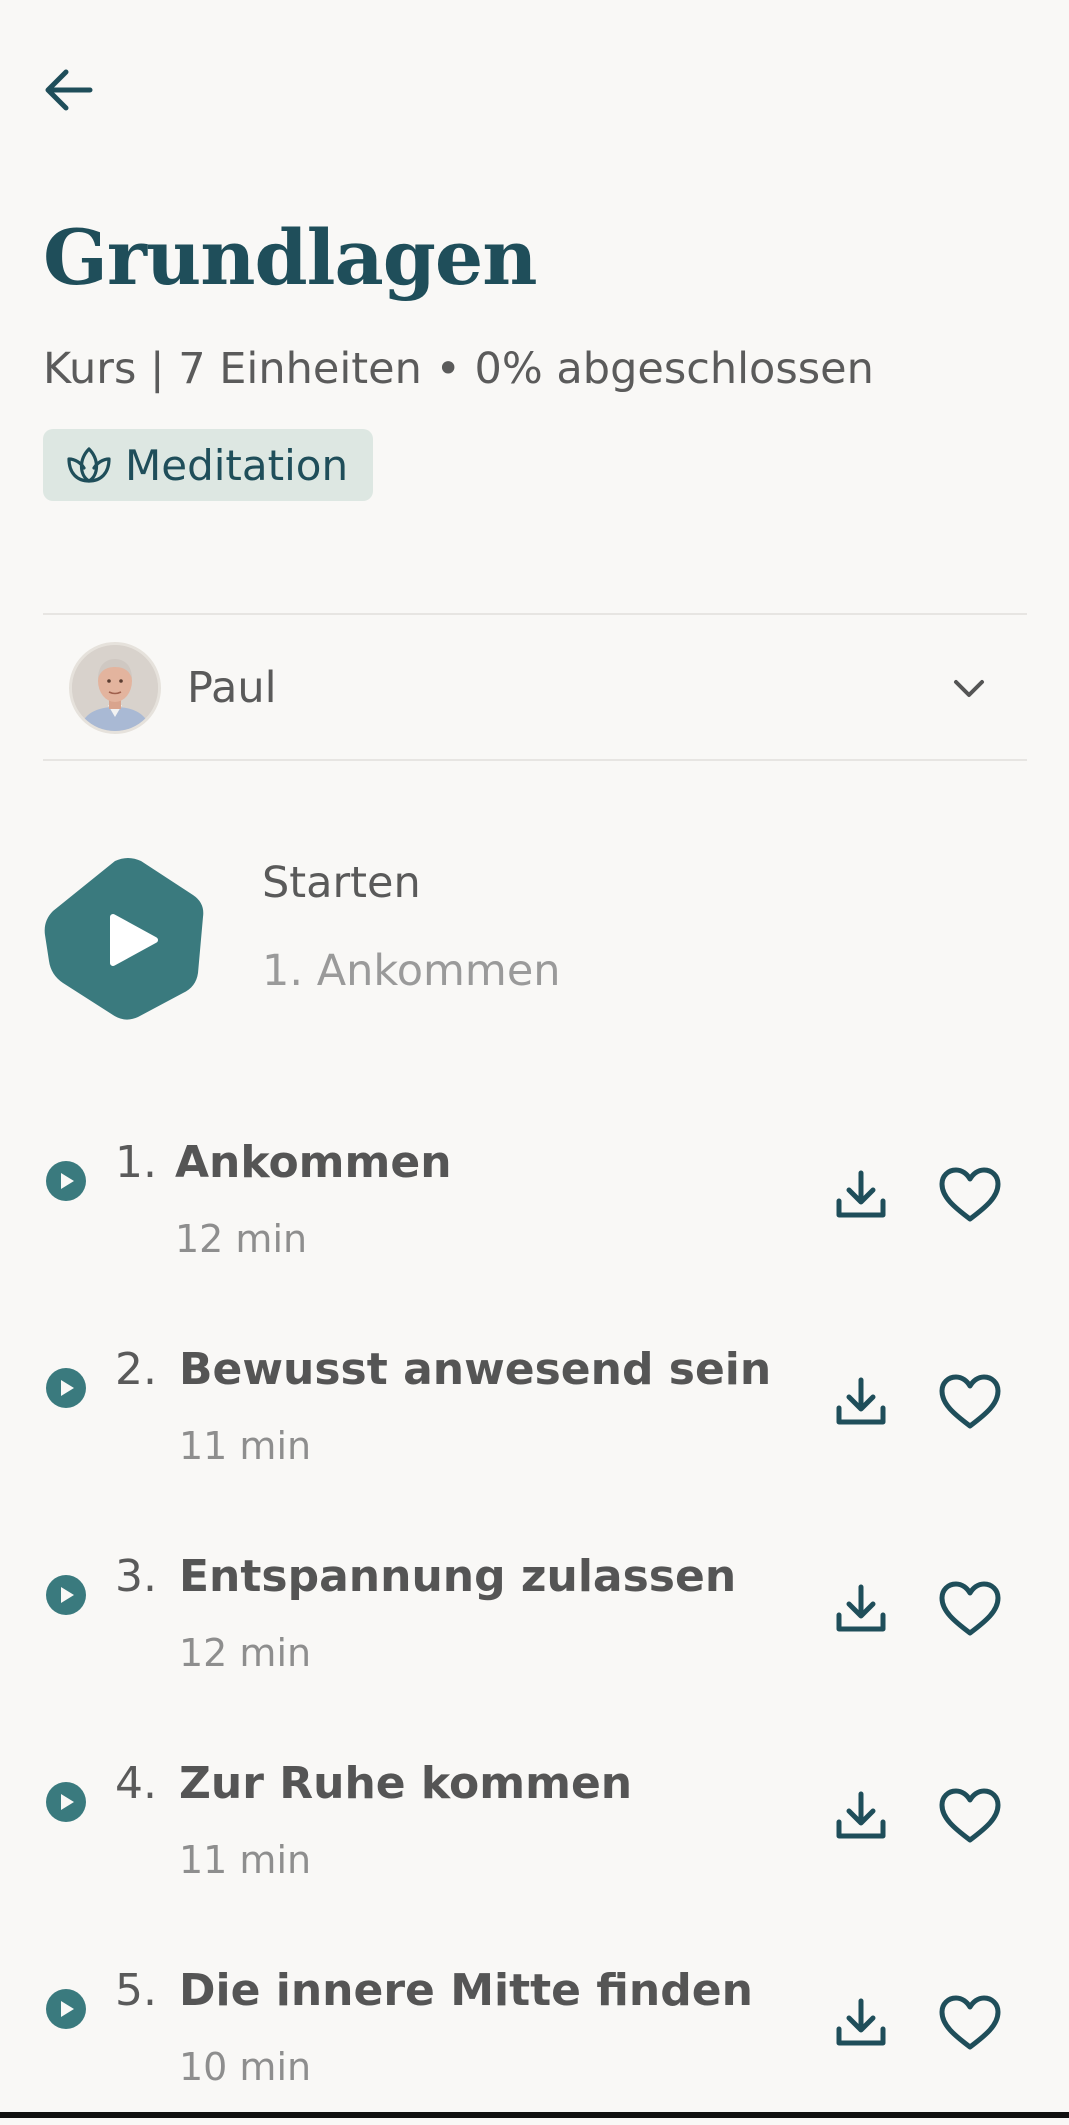 Image resolution: width=1069 pixels, height=2125 pixels. Describe the element at coordinates (136, 1162) in the screenshot. I see `session-number: 1.` at that location.